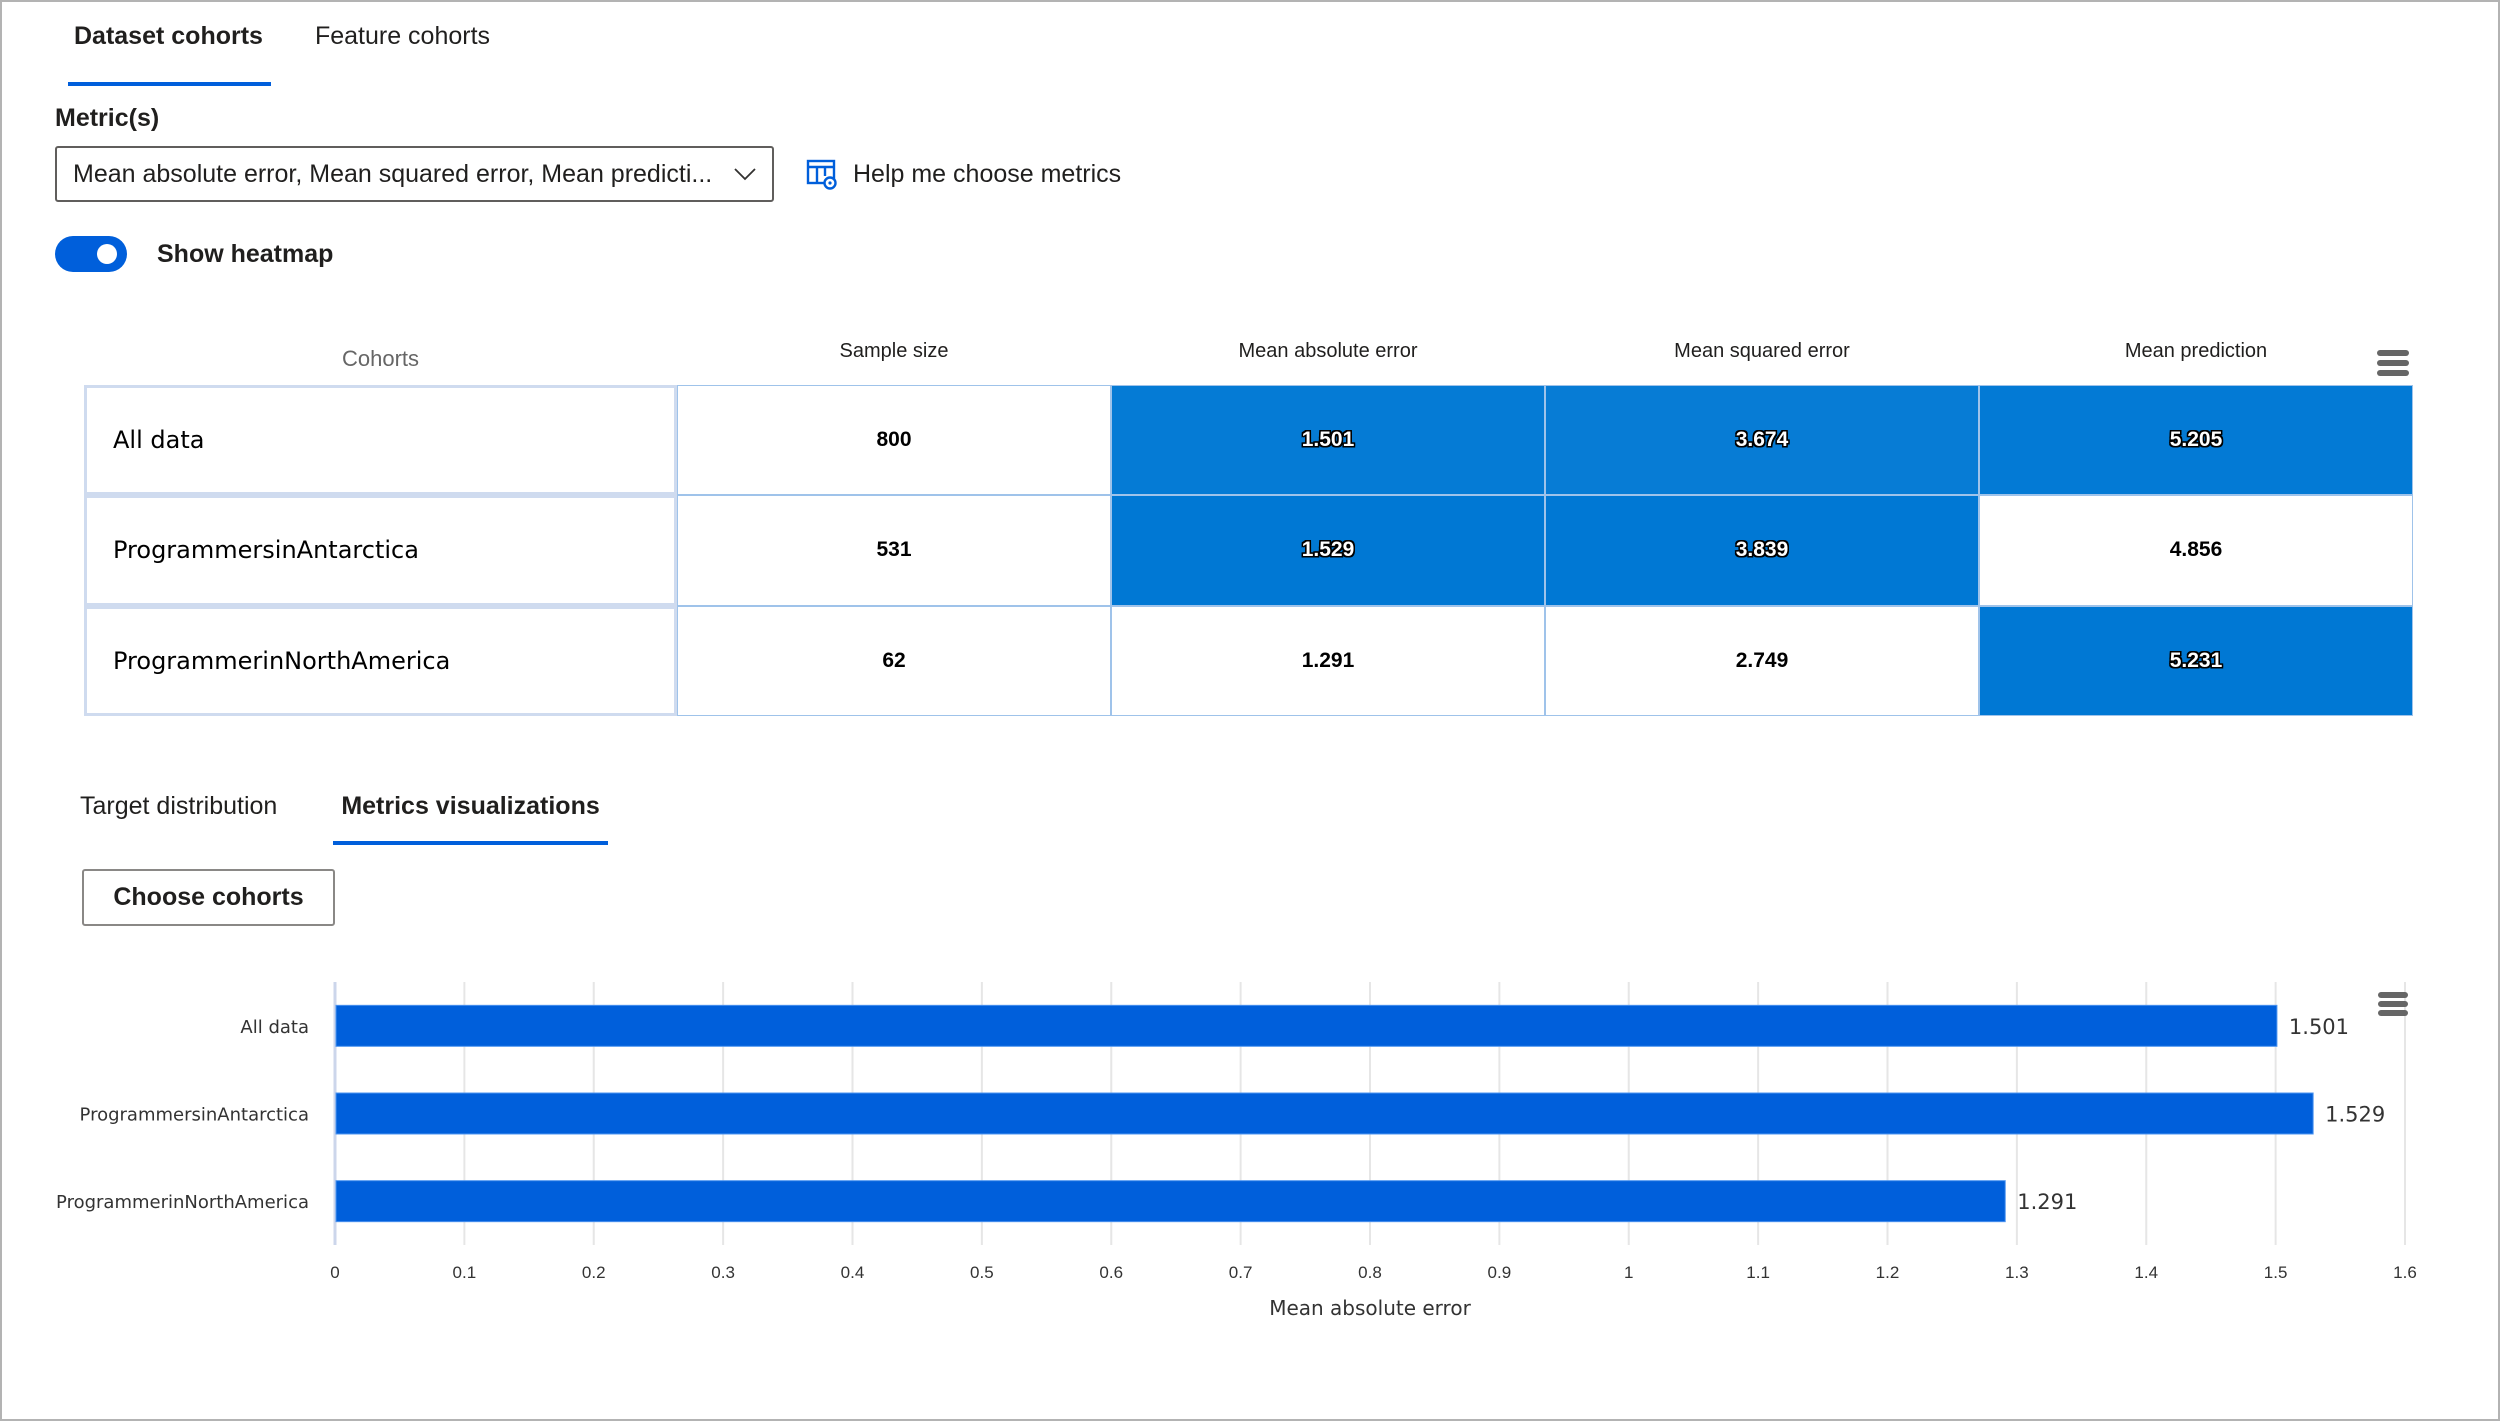  What do you see at coordinates (894, 660) in the screenshot?
I see `heatmap-cell-sample-size: 62` at bounding box center [894, 660].